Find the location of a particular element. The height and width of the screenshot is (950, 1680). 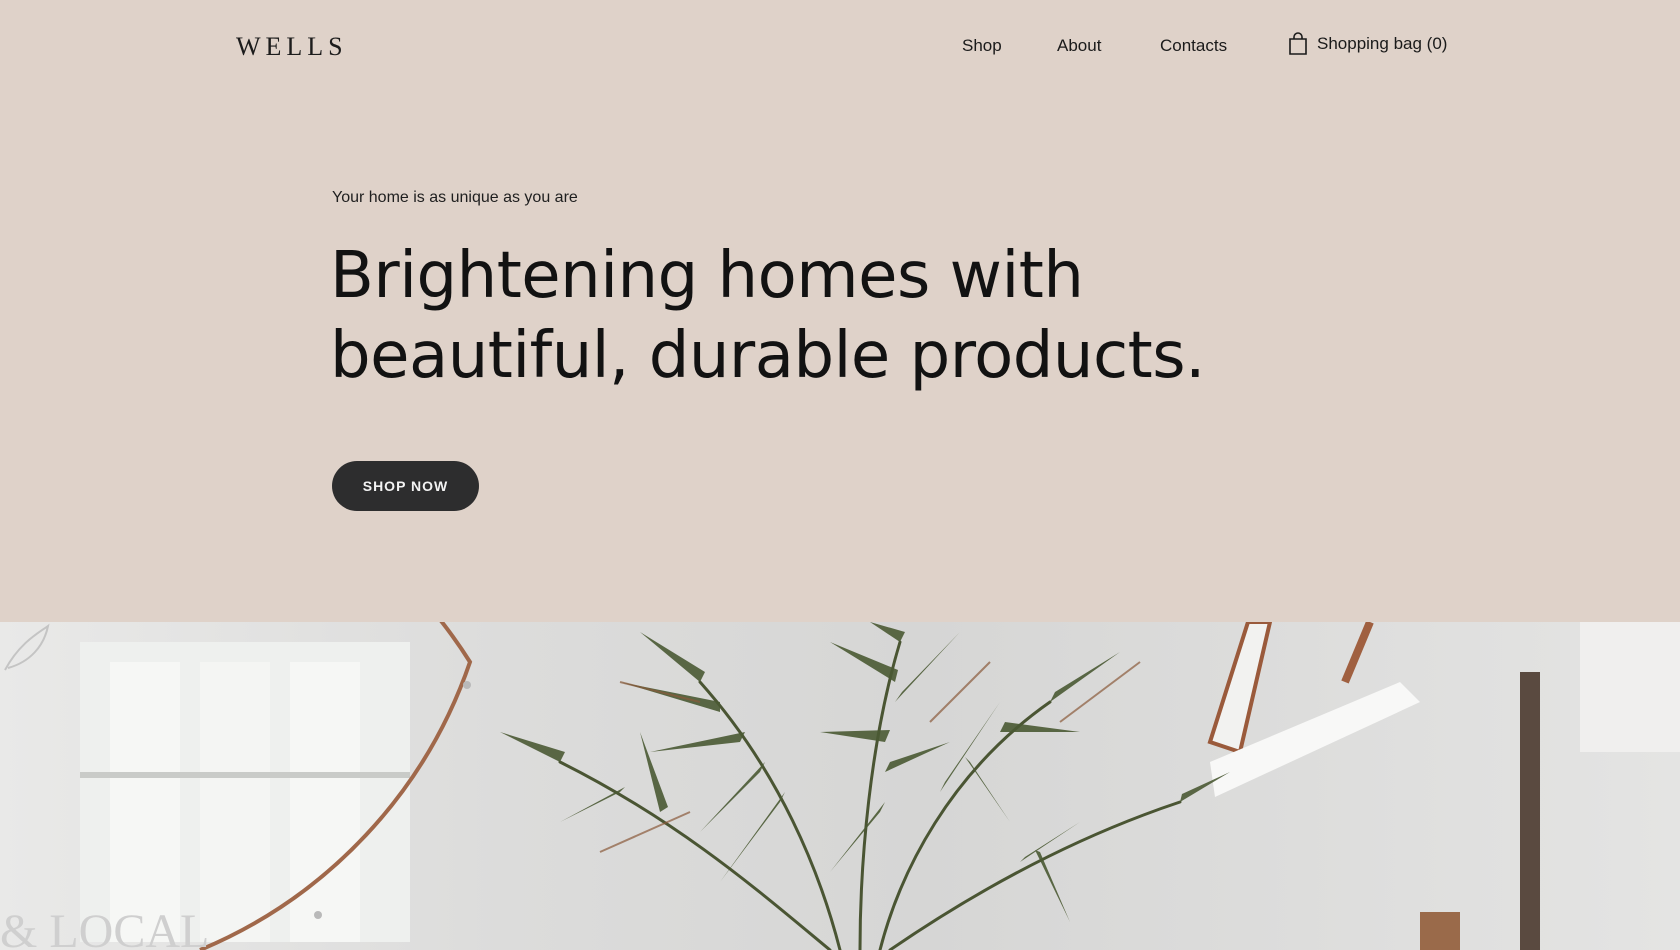

nav-contacts: Contacts is located at coordinates (1193, 46).